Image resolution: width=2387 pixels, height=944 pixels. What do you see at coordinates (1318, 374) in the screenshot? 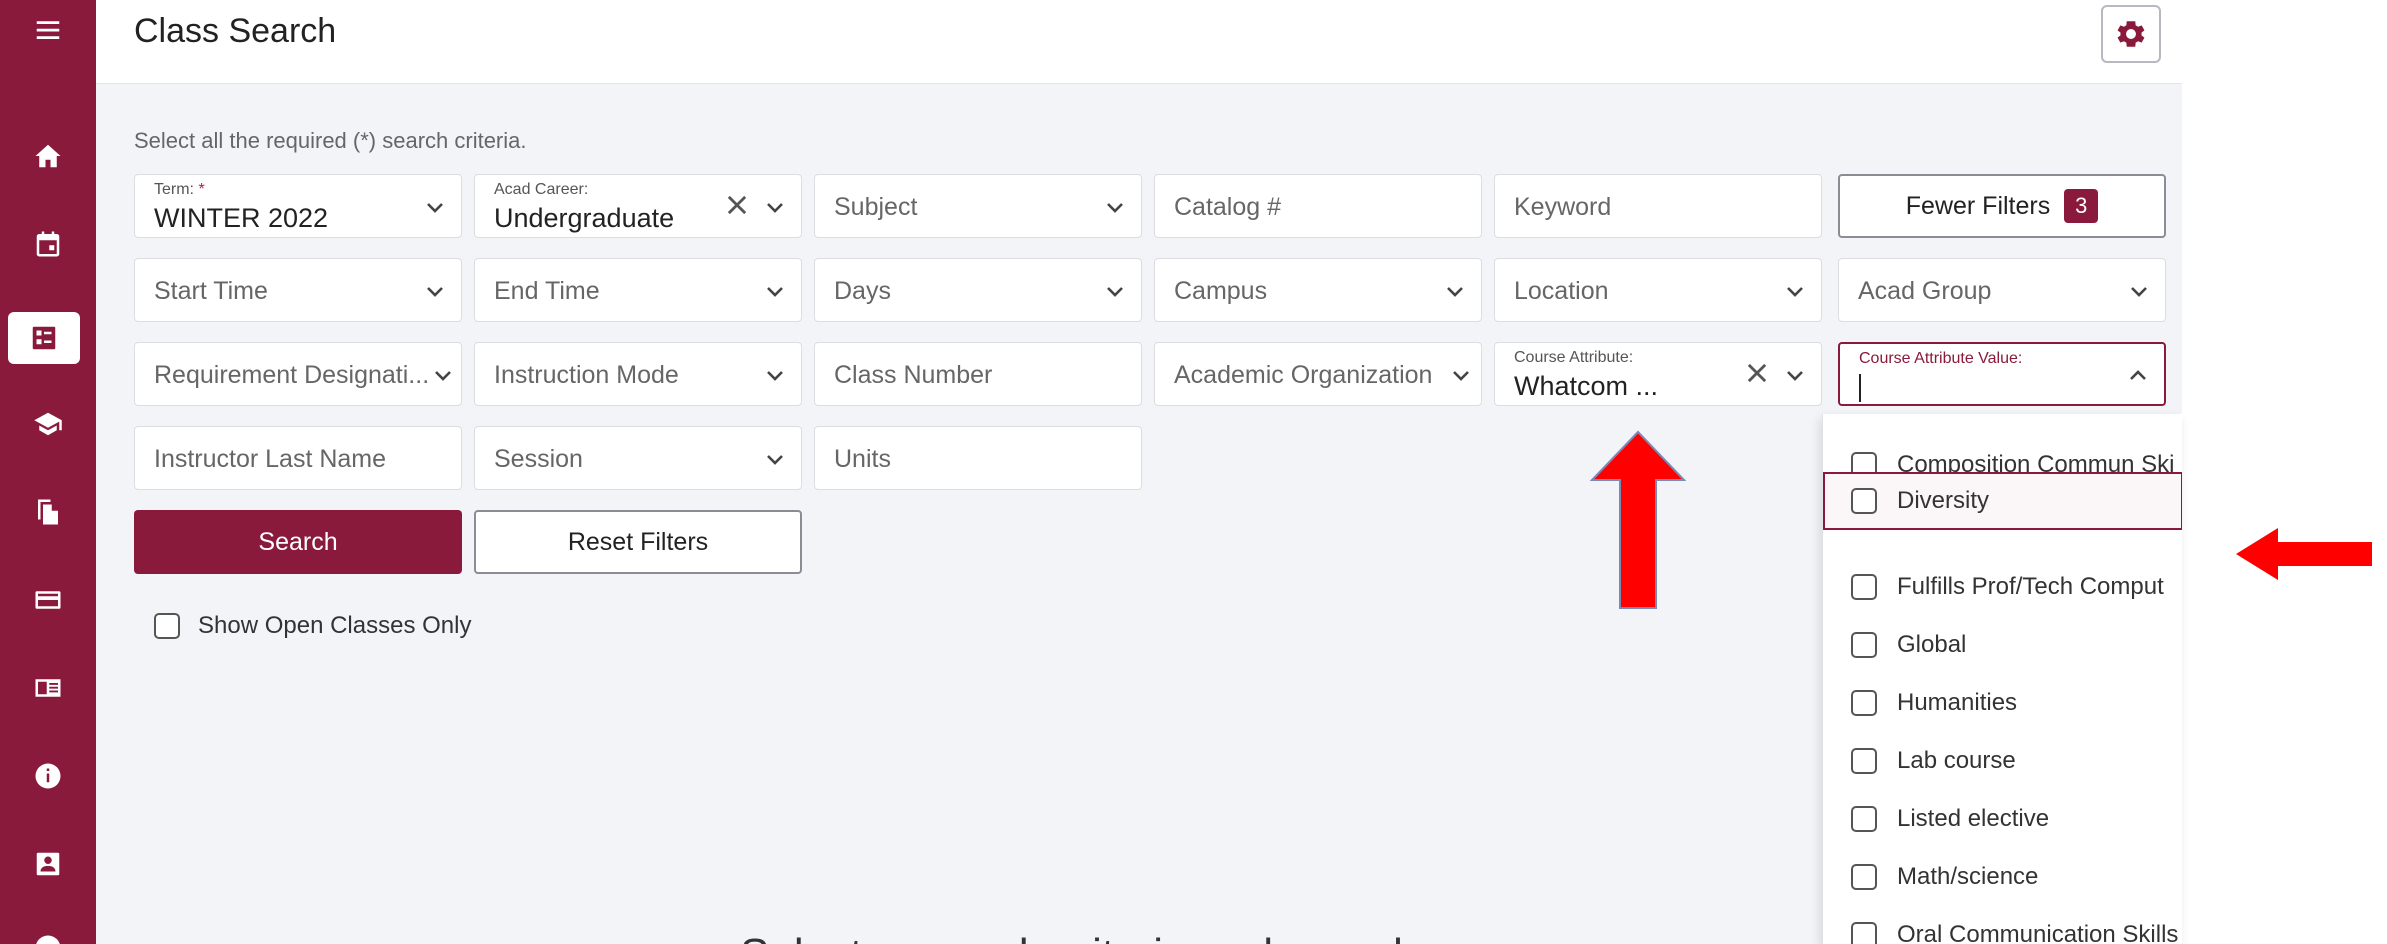
I see `academic-organization-select: Academic Organization` at bounding box center [1318, 374].